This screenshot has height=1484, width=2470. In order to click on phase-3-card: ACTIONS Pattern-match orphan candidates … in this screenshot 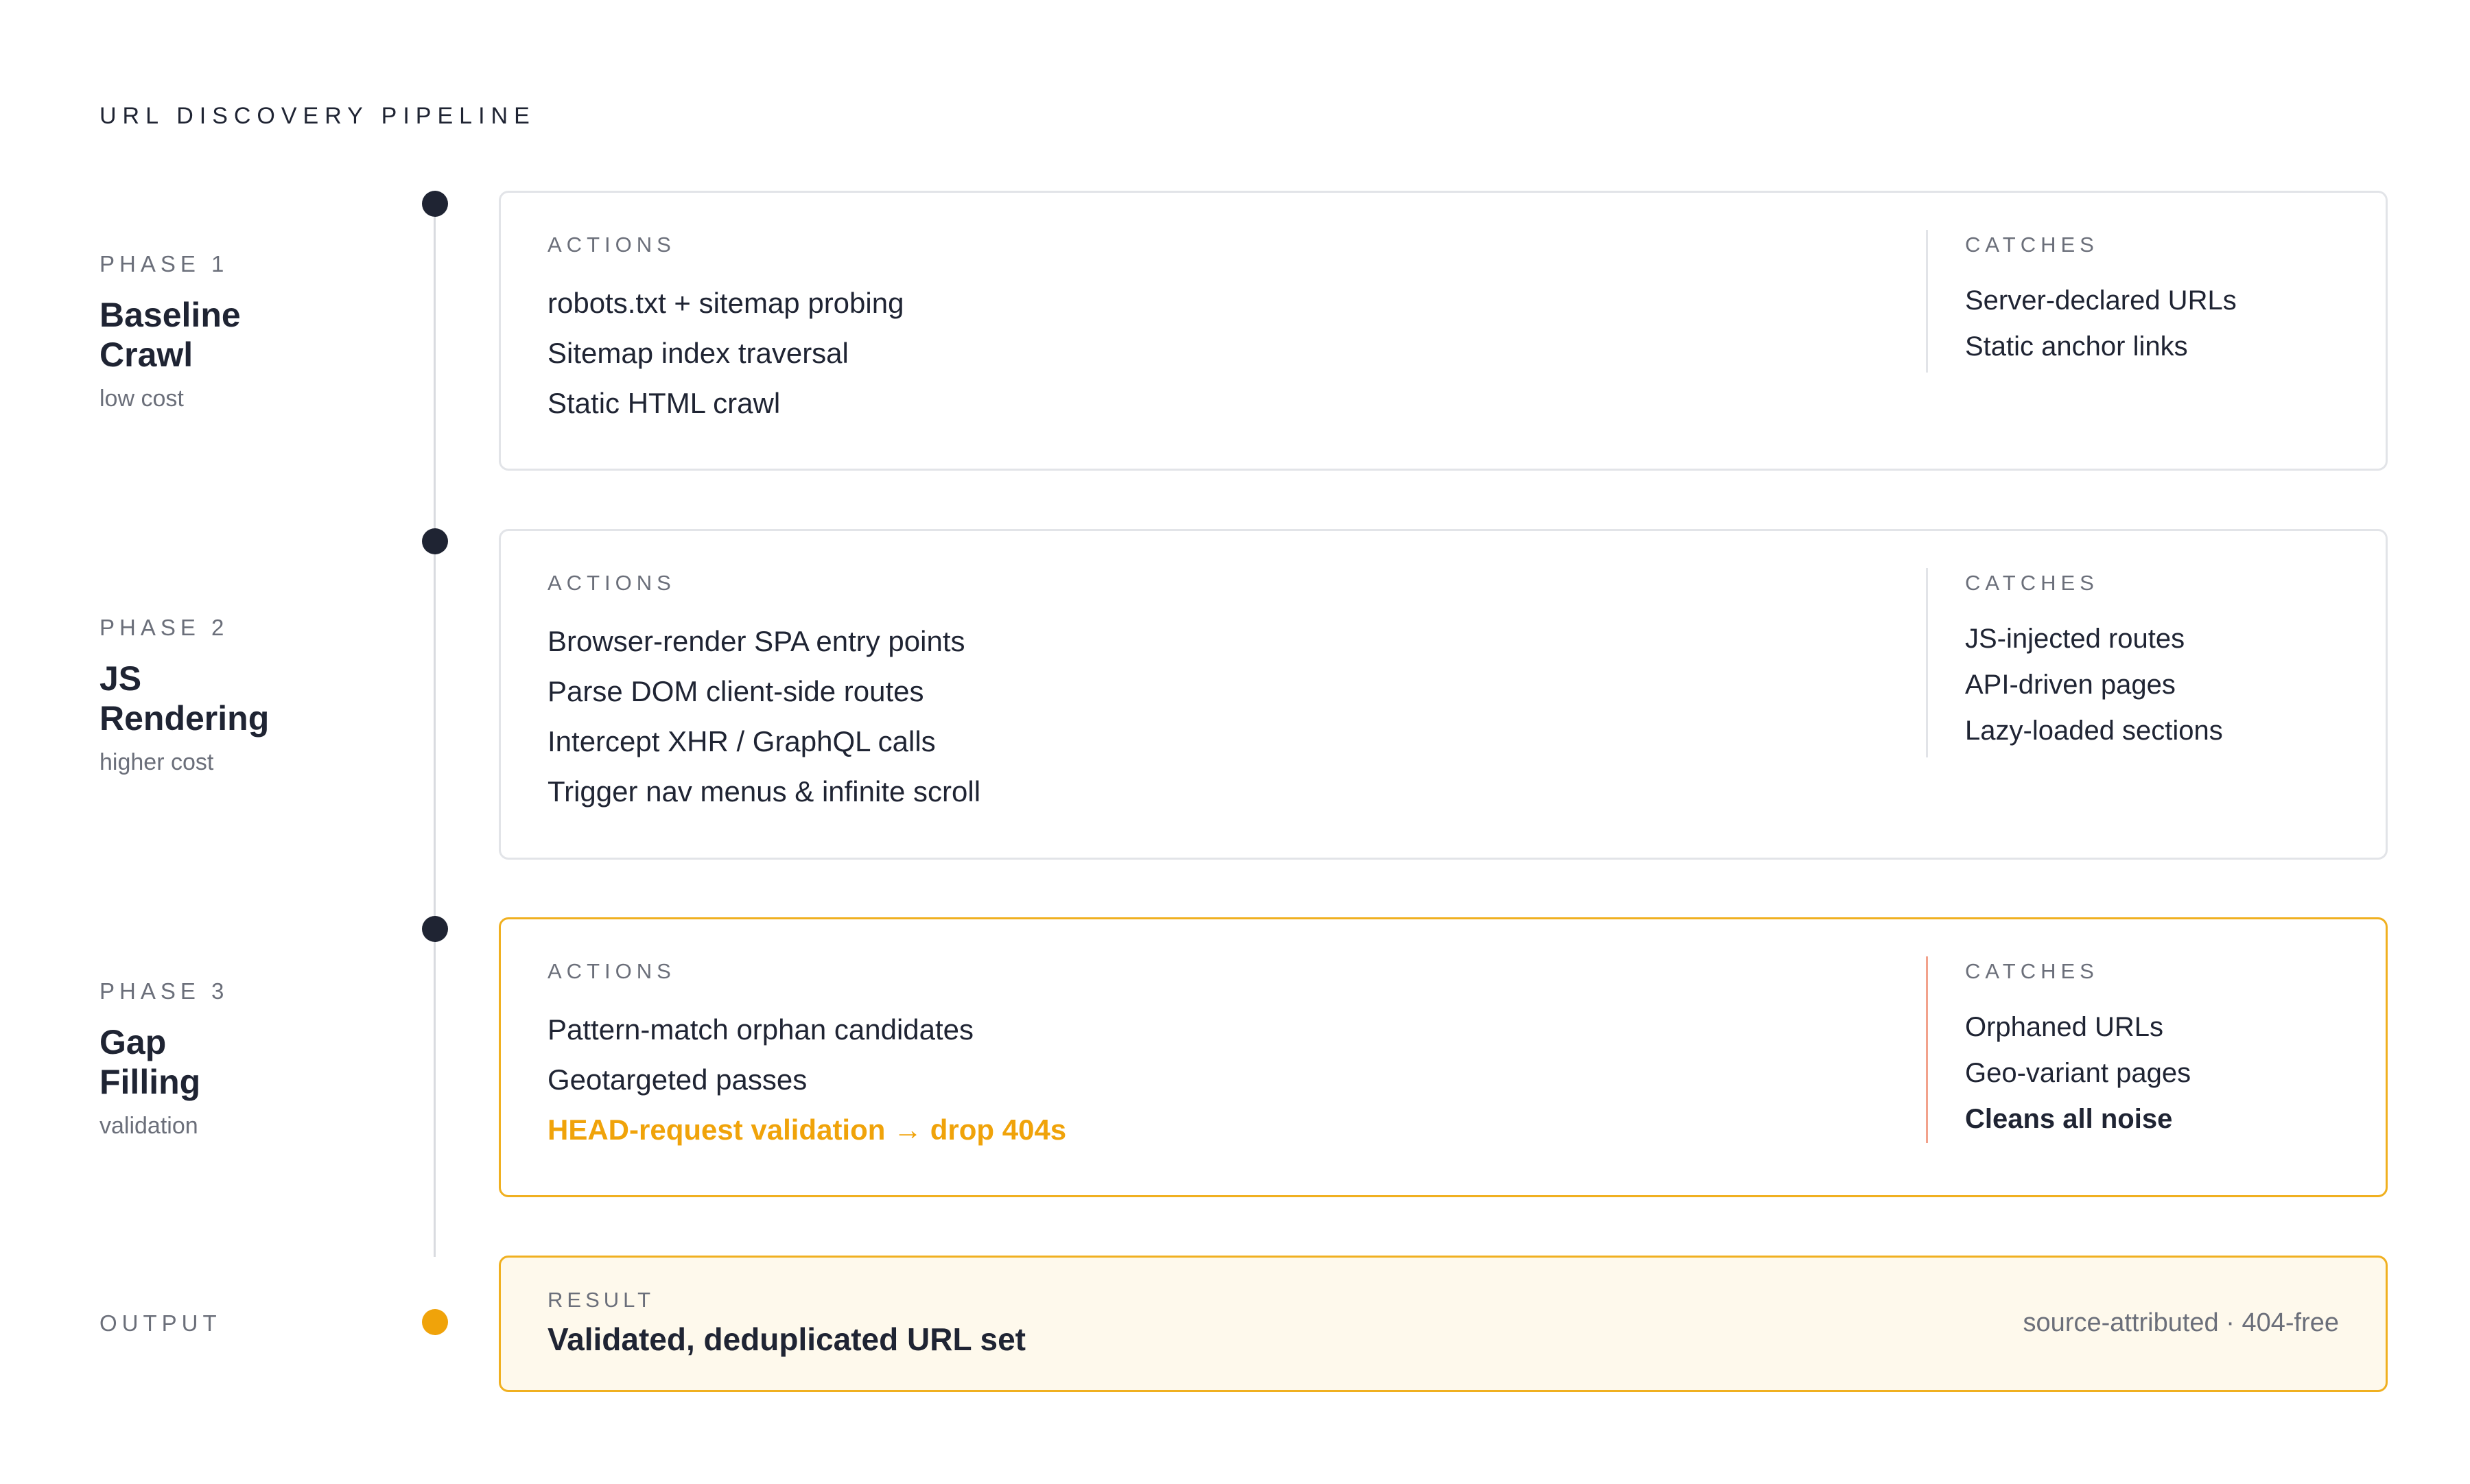, I will do `click(1443, 1057)`.